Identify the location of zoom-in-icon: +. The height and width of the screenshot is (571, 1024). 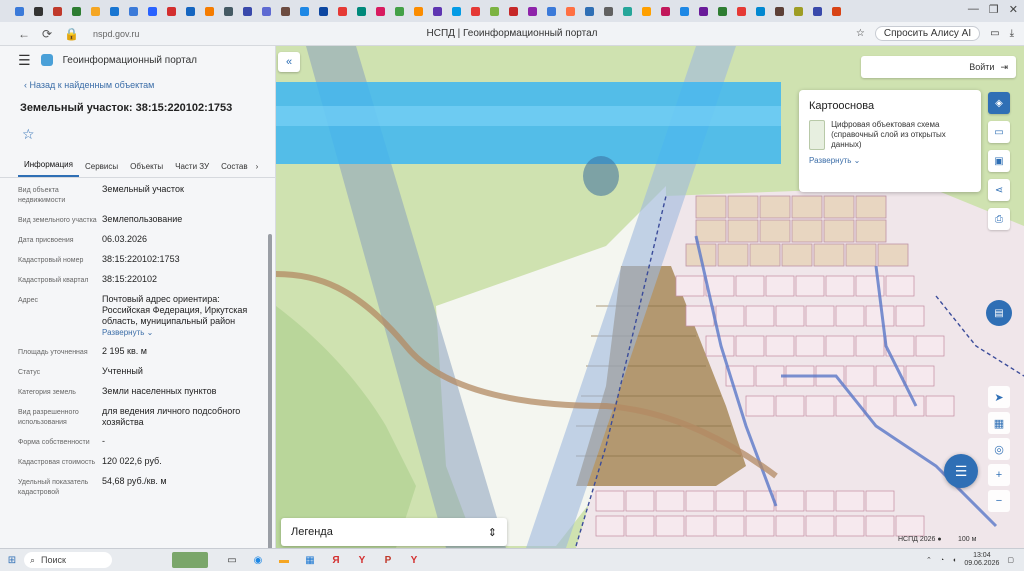
(999, 475).